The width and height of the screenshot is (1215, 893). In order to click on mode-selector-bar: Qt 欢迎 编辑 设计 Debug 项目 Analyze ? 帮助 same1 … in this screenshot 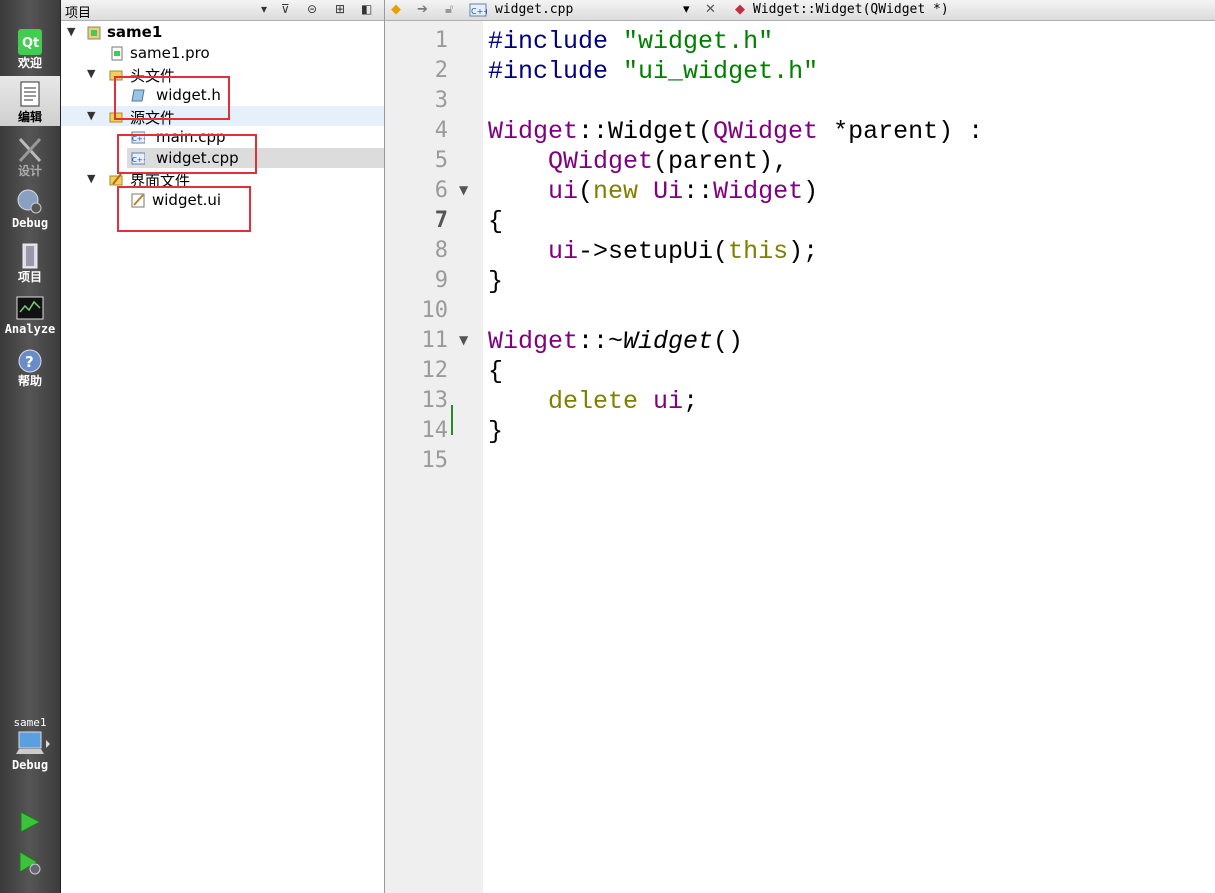, I will do `click(30, 446)`.